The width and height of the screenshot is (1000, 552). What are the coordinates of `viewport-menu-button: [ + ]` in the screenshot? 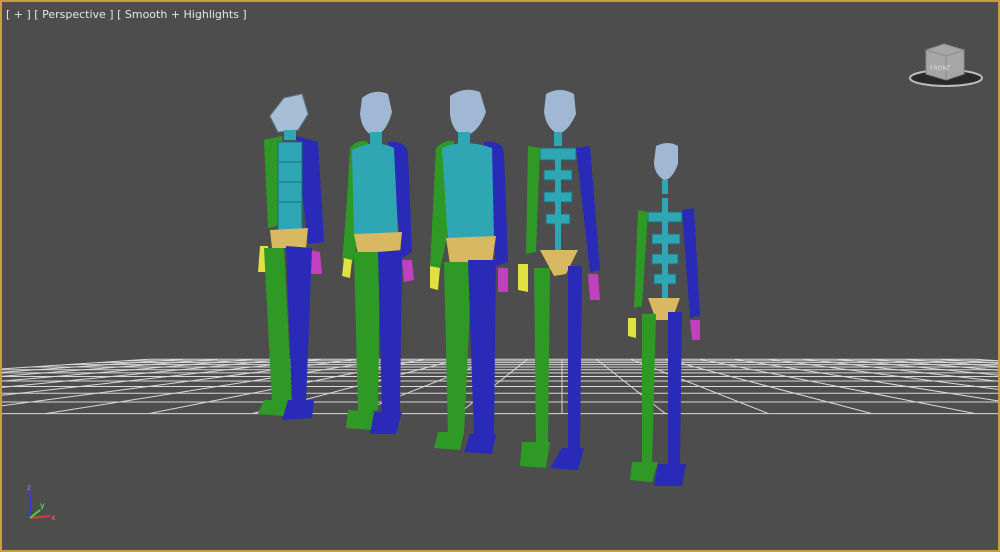 It's located at (18, 14).